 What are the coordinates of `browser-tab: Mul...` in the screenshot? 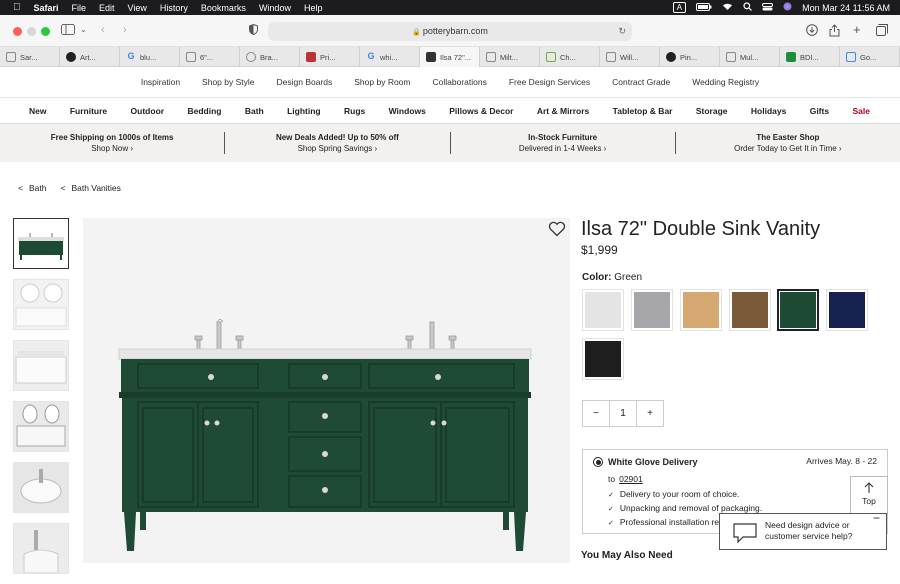 It's located at (750, 57).